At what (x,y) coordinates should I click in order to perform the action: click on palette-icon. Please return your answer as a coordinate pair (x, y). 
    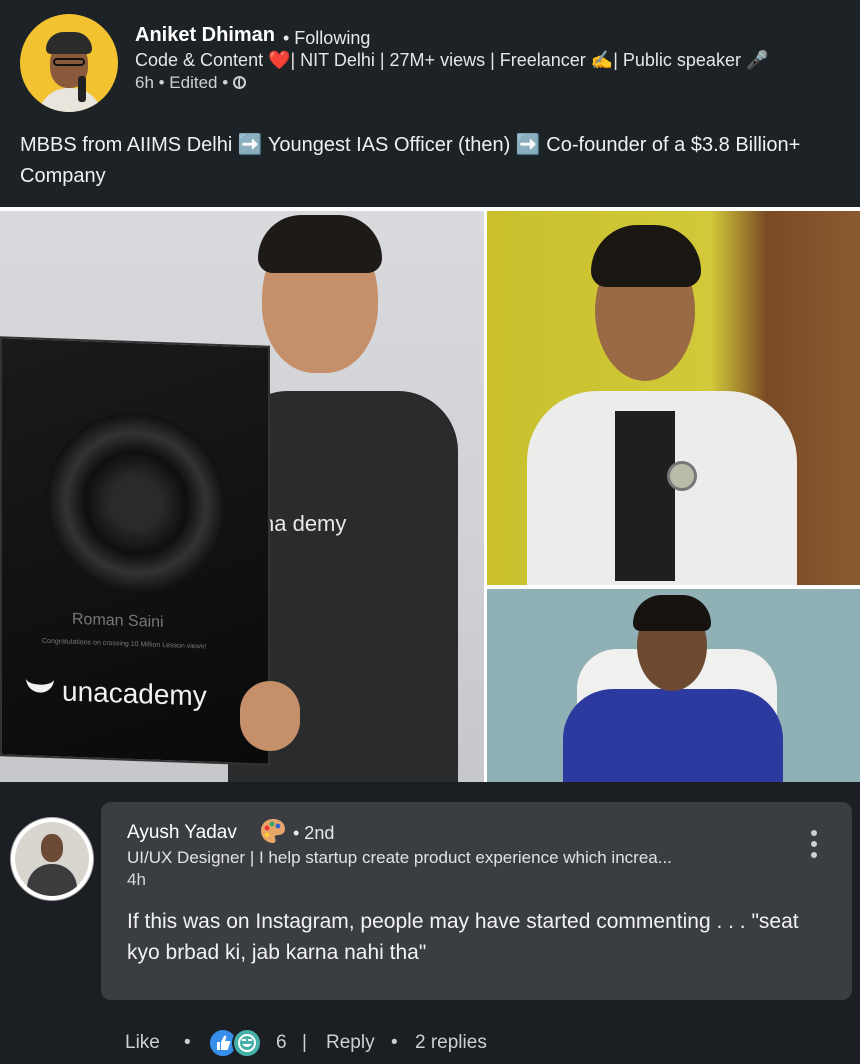
    Looking at the image, I should click on (273, 831).